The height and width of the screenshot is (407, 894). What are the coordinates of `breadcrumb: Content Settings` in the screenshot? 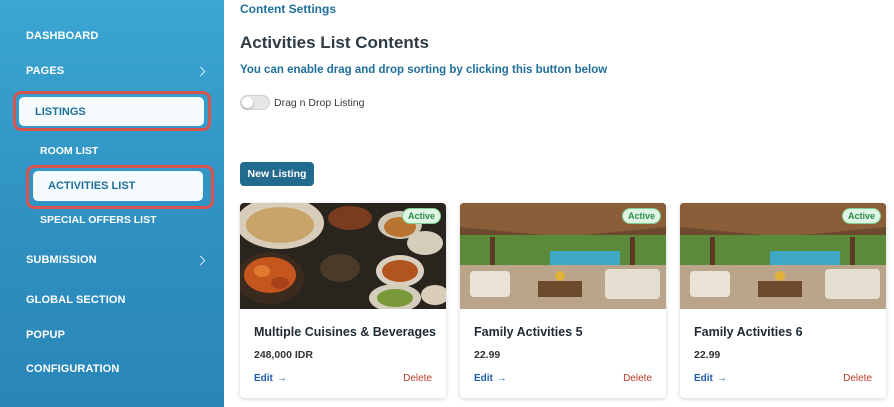 It's located at (288, 9).